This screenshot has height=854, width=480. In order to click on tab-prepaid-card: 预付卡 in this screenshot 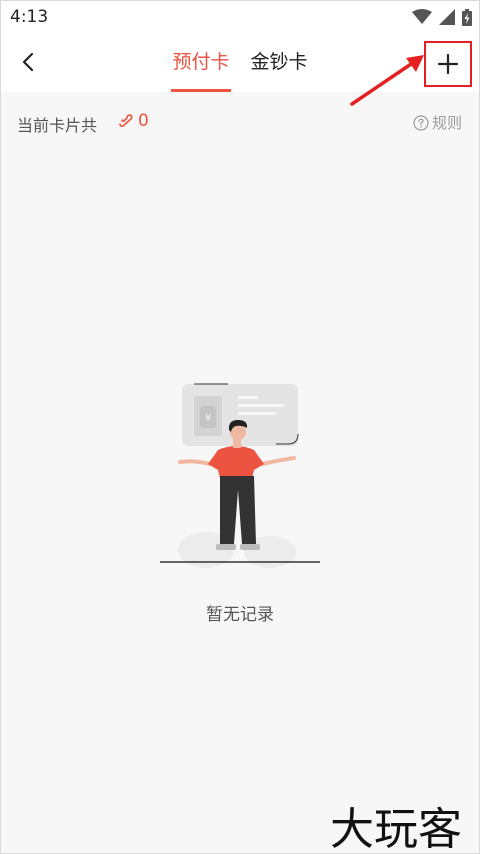, I will do `click(201, 69)`.